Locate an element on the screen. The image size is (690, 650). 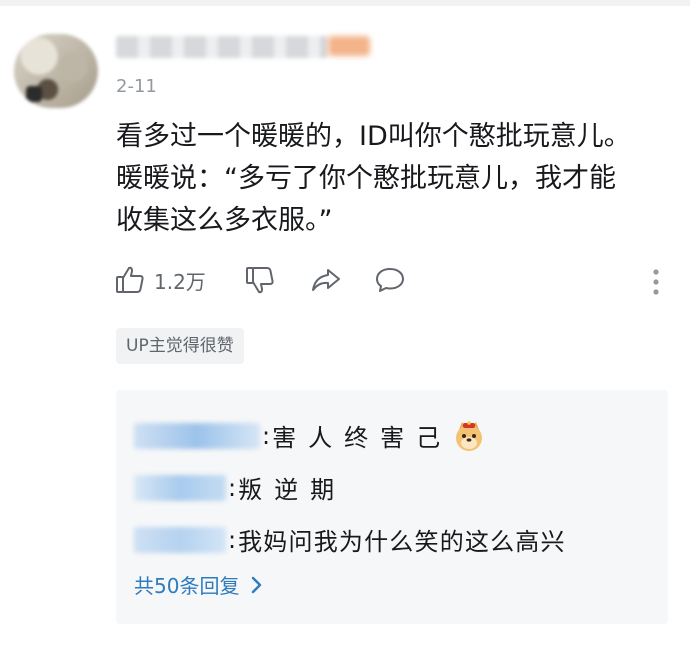
username-blurred is located at coordinates (222, 47).